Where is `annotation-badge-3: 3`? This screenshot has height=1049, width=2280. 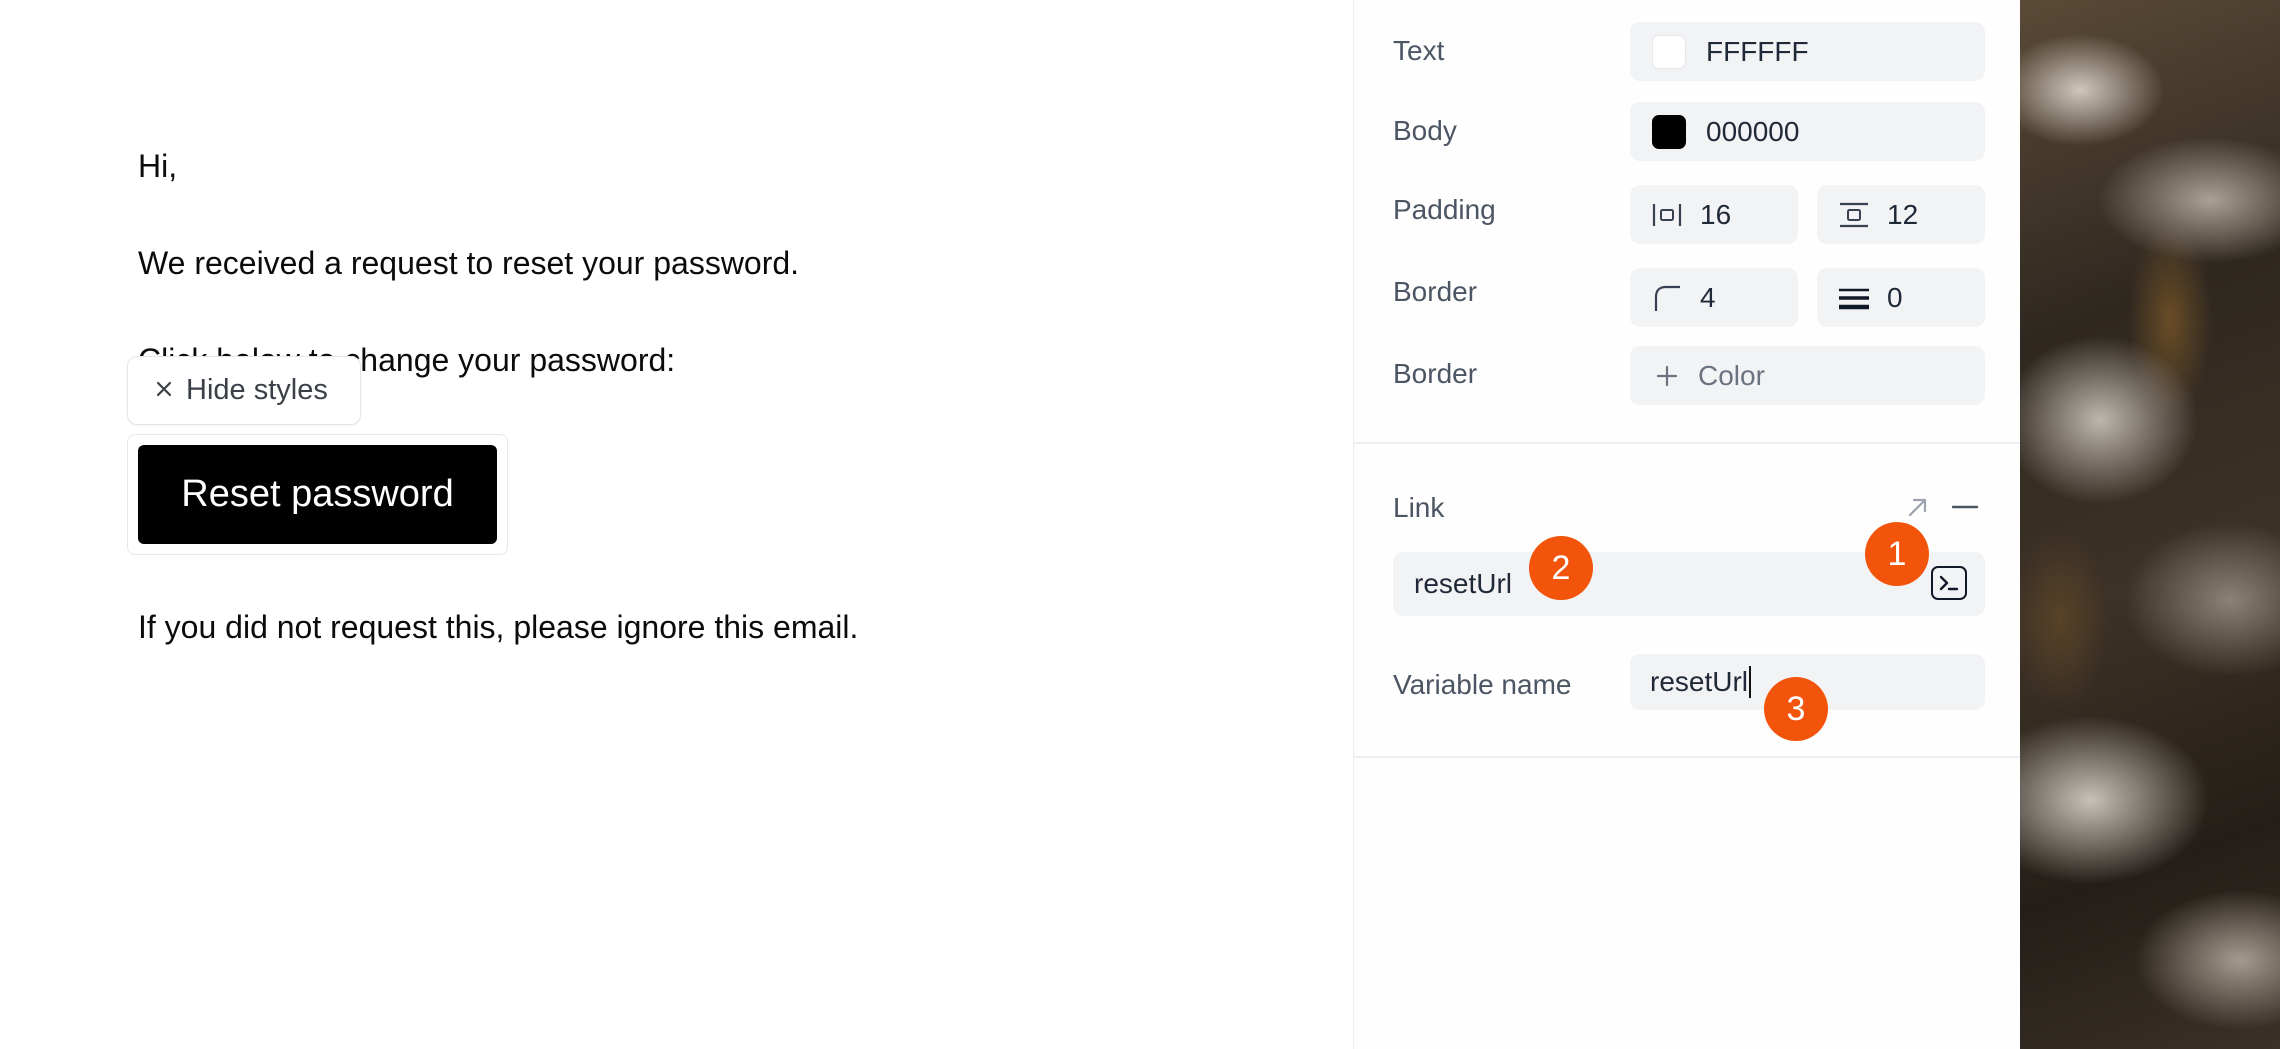
annotation-badge-3: 3 is located at coordinates (1796, 709).